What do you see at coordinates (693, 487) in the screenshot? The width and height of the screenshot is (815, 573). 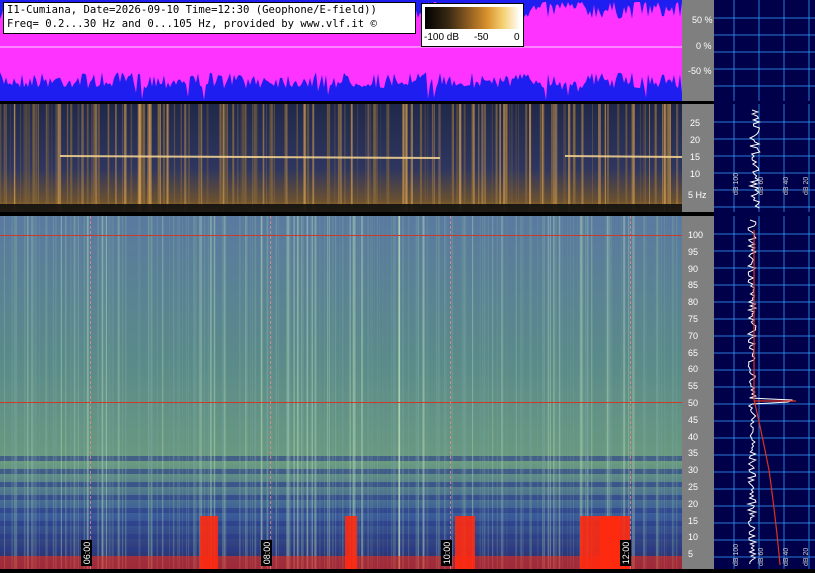 I see `efield-tick: 25` at bounding box center [693, 487].